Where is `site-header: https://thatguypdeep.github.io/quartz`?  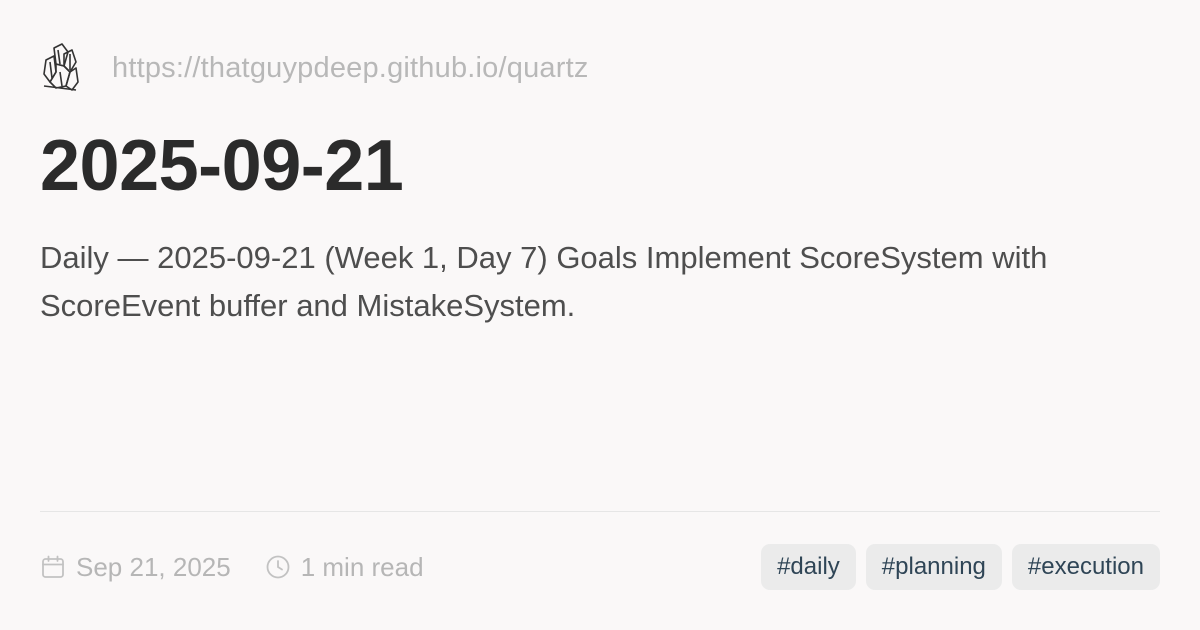
site-header: https://thatguypdeep.github.io/quartz is located at coordinates (314, 68).